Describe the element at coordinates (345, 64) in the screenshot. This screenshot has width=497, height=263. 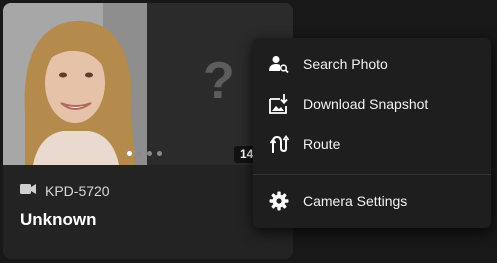
I see `menu-item-label: Search Photo` at that location.